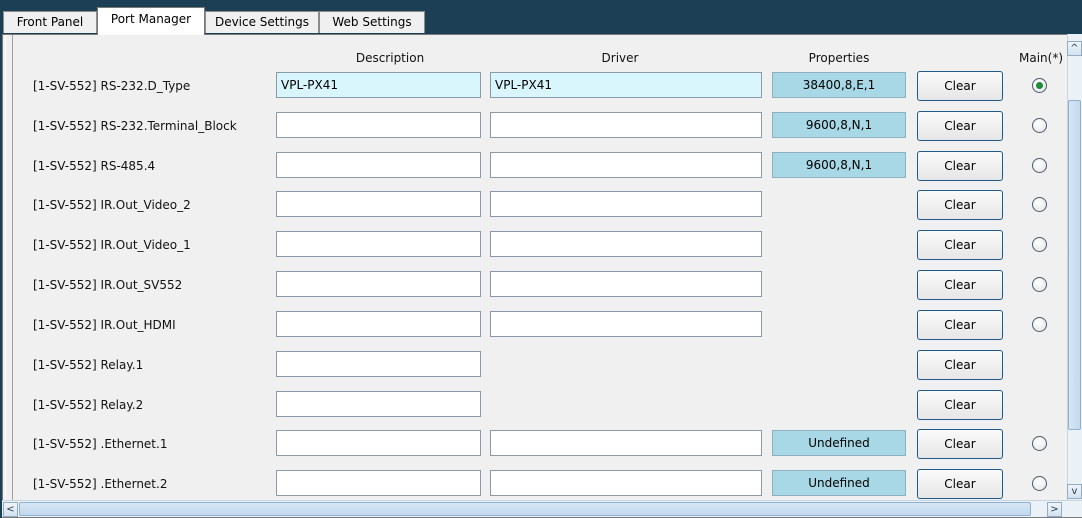  I want to click on port-label: [1-SV-552] .Ethernet.1, so click(100, 444).